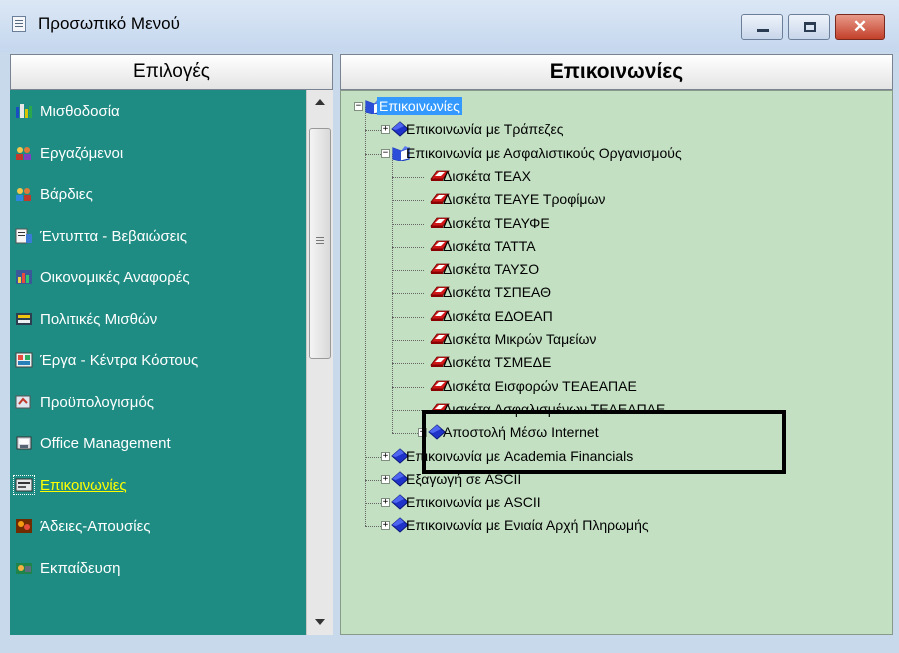 This screenshot has width=899, height=653. What do you see at coordinates (105, 443) in the screenshot?
I see `nav-item-label: Office Management` at bounding box center [105, 443].